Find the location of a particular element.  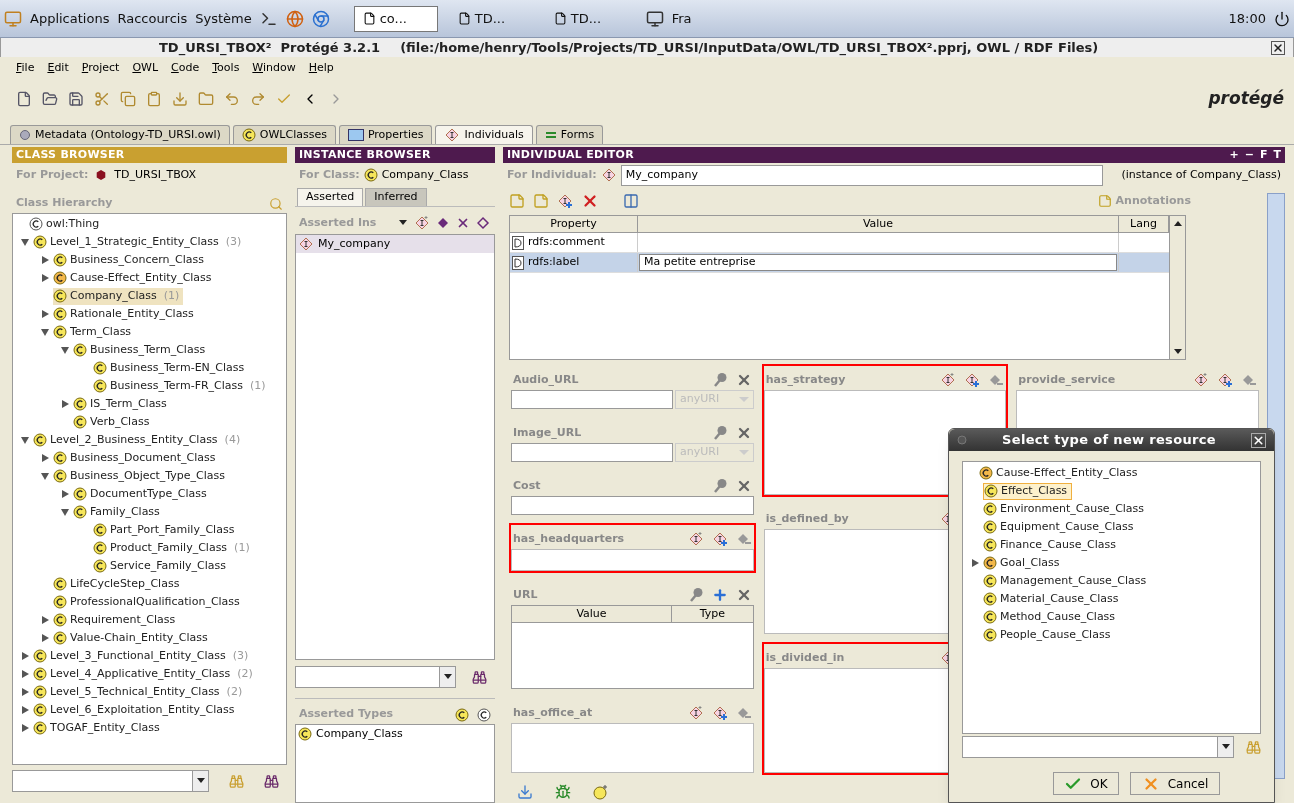

tree-item: People_Cause_Class is located at coordinates (1049, 635).